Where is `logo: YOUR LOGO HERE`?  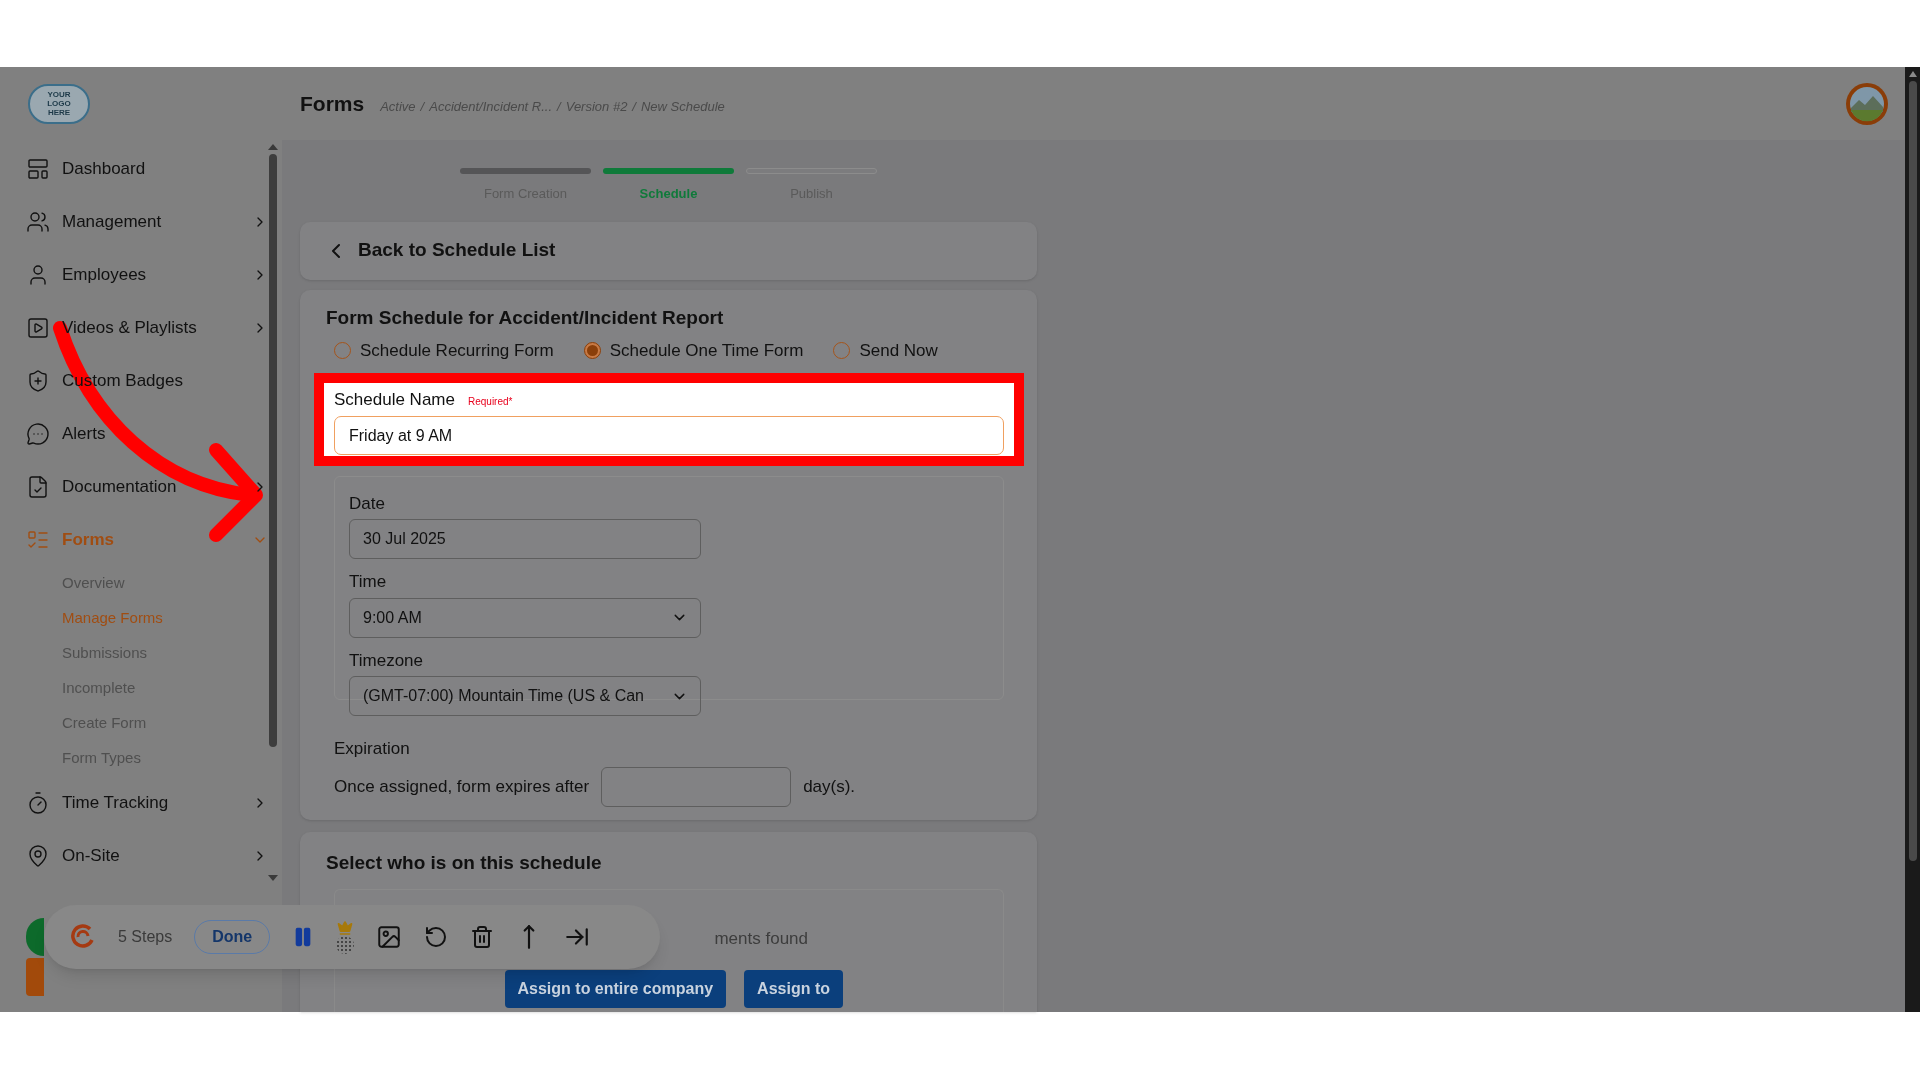 logo: YOUR LOGO HERE is located at coordinates (59, 103).